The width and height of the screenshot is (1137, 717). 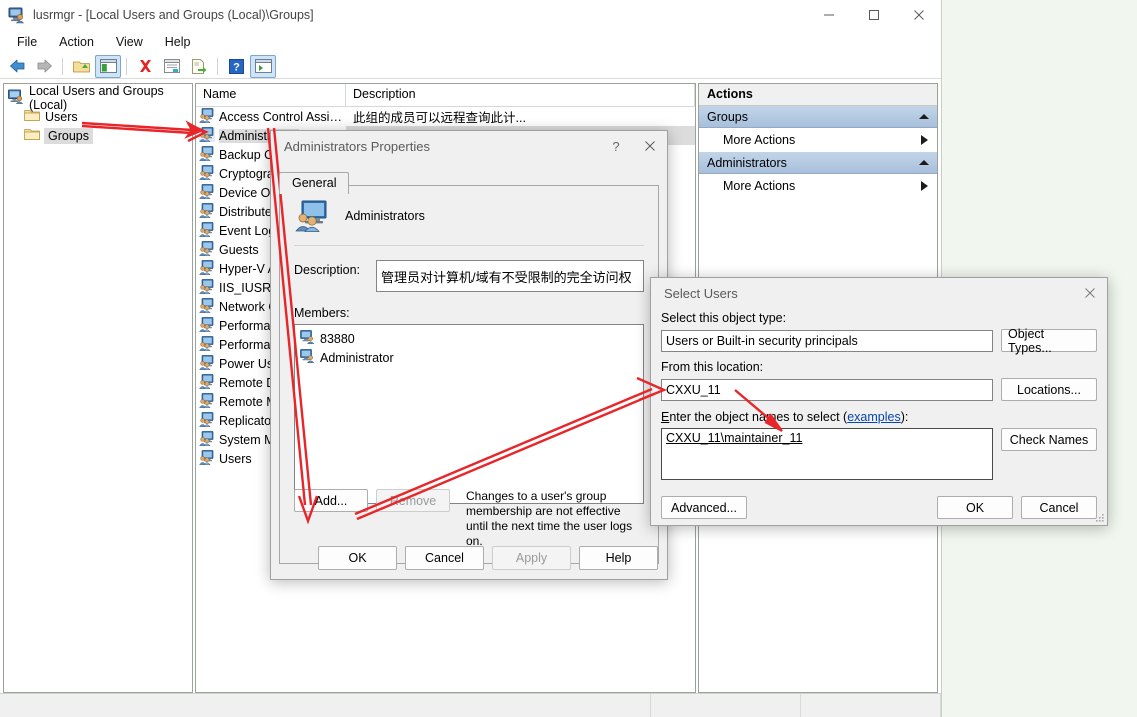 I want to click on help-question-icon: ?, so click(x=616, y=146).